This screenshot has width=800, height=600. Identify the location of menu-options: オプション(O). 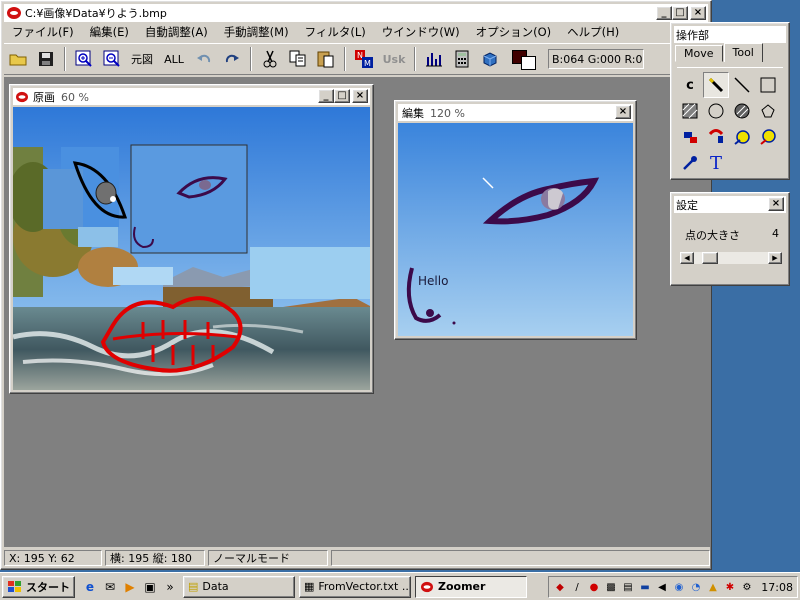
(514, 32).